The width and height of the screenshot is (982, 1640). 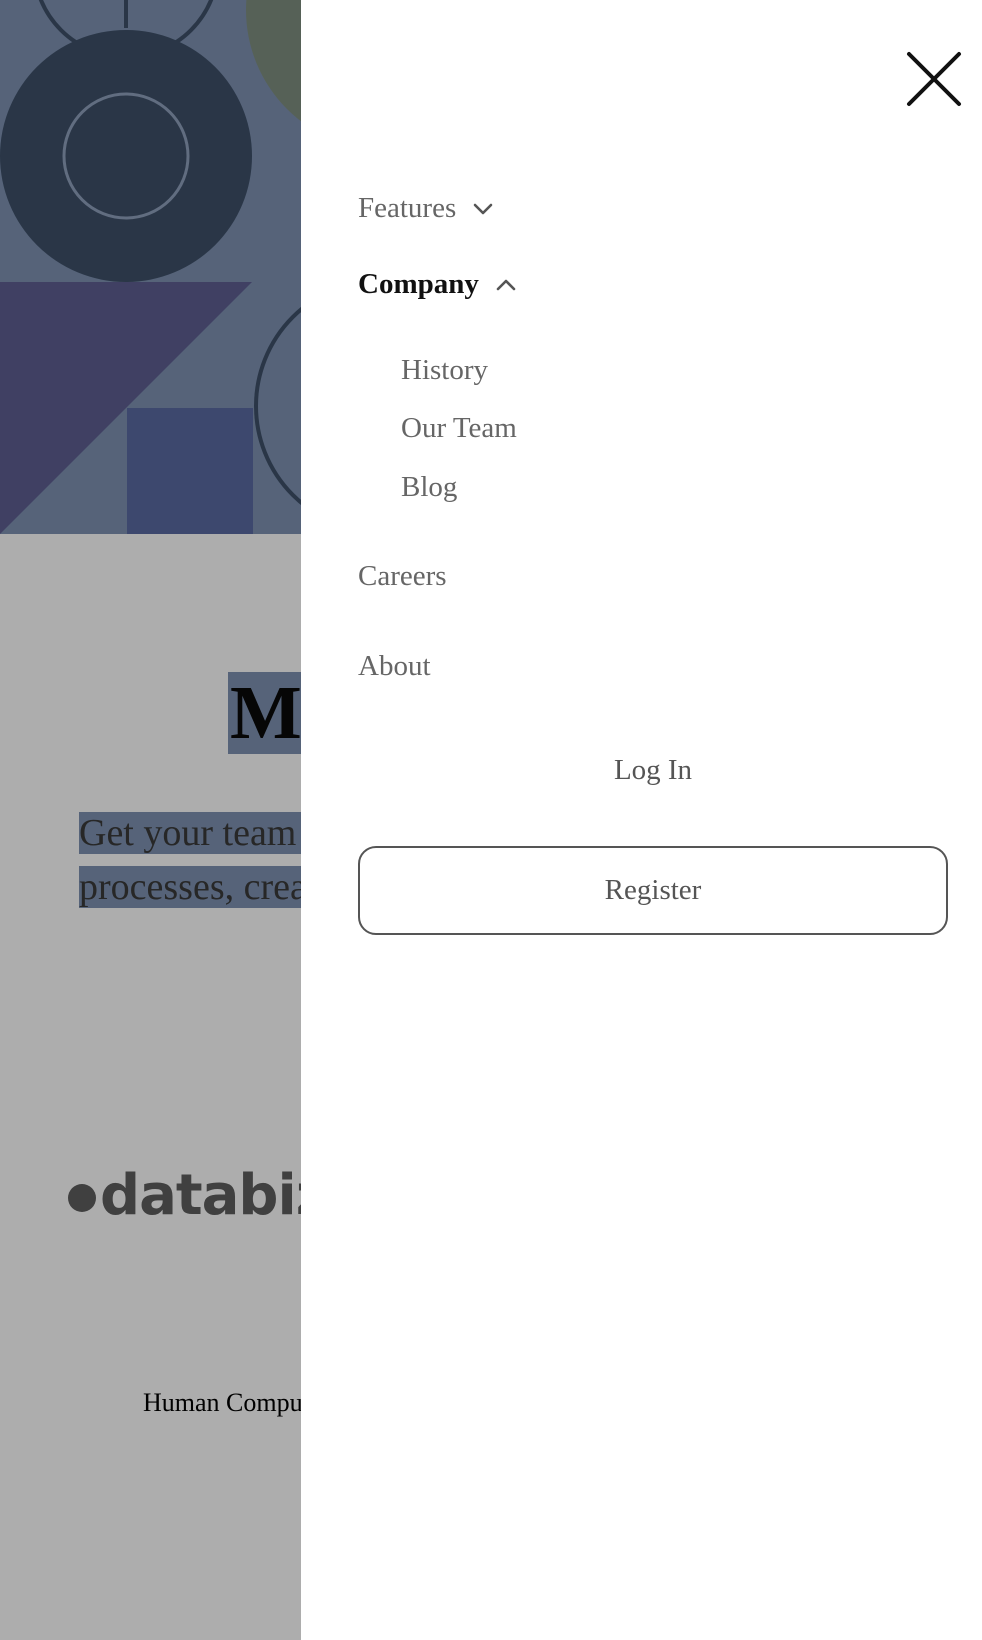 What do you see at coordinates (444, 370) in the screenshot?
I see `submenu-item-history: History` at bounding box center [444, 370].